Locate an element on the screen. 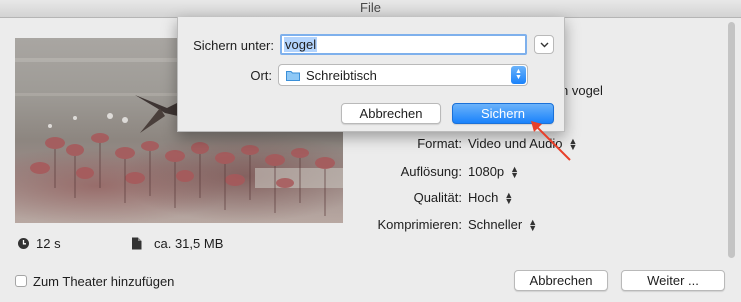 Image resolution: width=741 pixels, height=302 pixels. add-to-theater-checkbox is located at coordinates (21, 281).